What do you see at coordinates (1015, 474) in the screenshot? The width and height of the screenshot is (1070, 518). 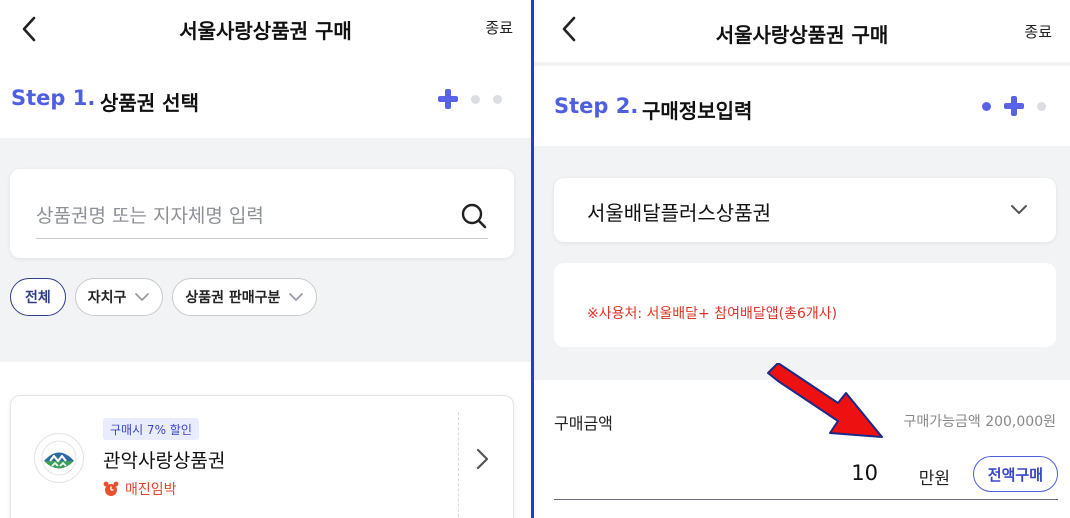 I see `full-purchase-button: 전액구매` at bounding box center [1015, 474].